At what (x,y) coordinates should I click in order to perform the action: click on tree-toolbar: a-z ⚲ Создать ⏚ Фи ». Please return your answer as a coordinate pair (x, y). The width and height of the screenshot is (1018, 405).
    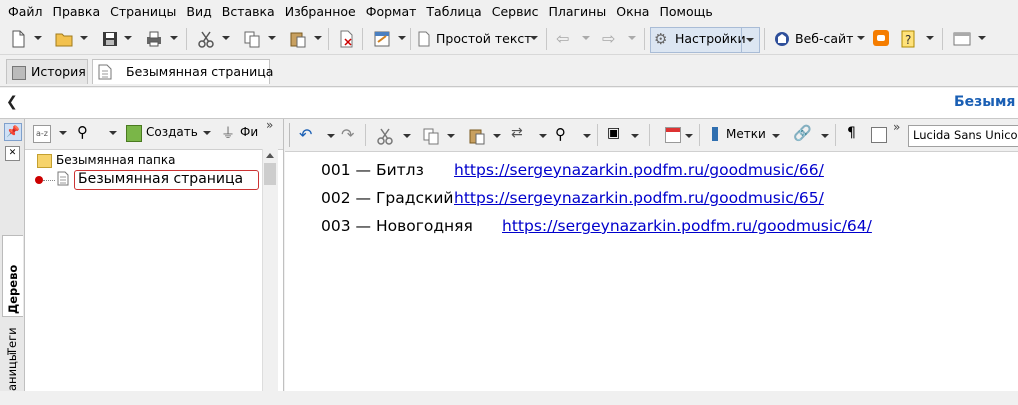
    Looking at the image, I should click on (154, 134).